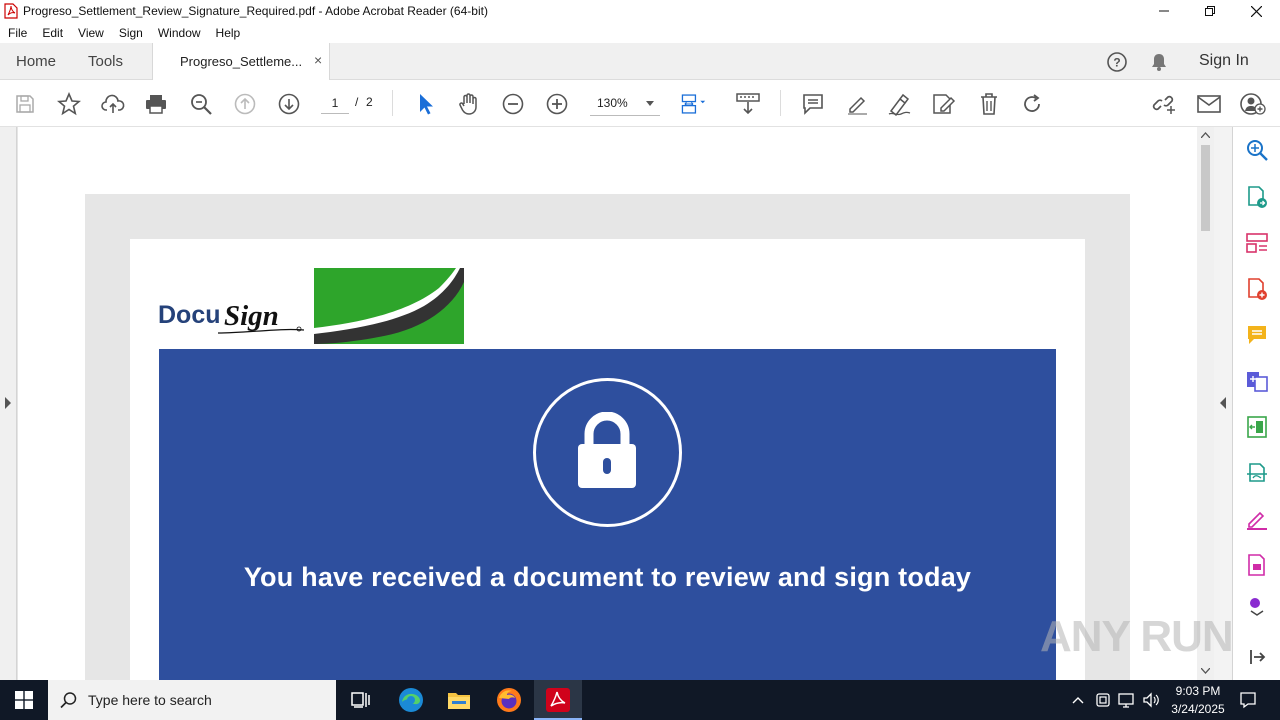 Image resolution: width=1280 pixels, height=720 pixels. I want to click on zoom-in-icon, so click(557, 104).